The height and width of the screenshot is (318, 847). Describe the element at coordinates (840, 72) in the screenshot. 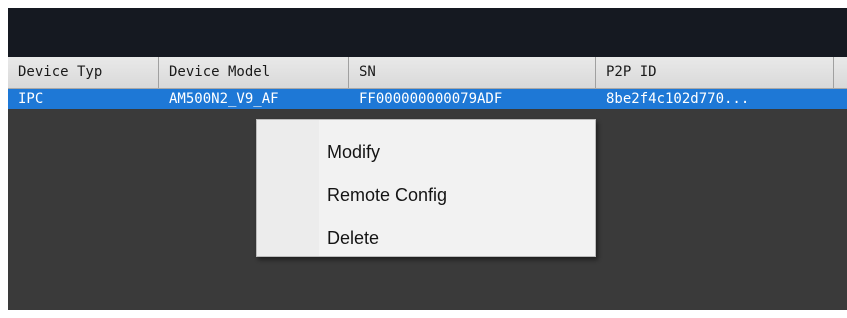

I see `column-header-next` at that location.